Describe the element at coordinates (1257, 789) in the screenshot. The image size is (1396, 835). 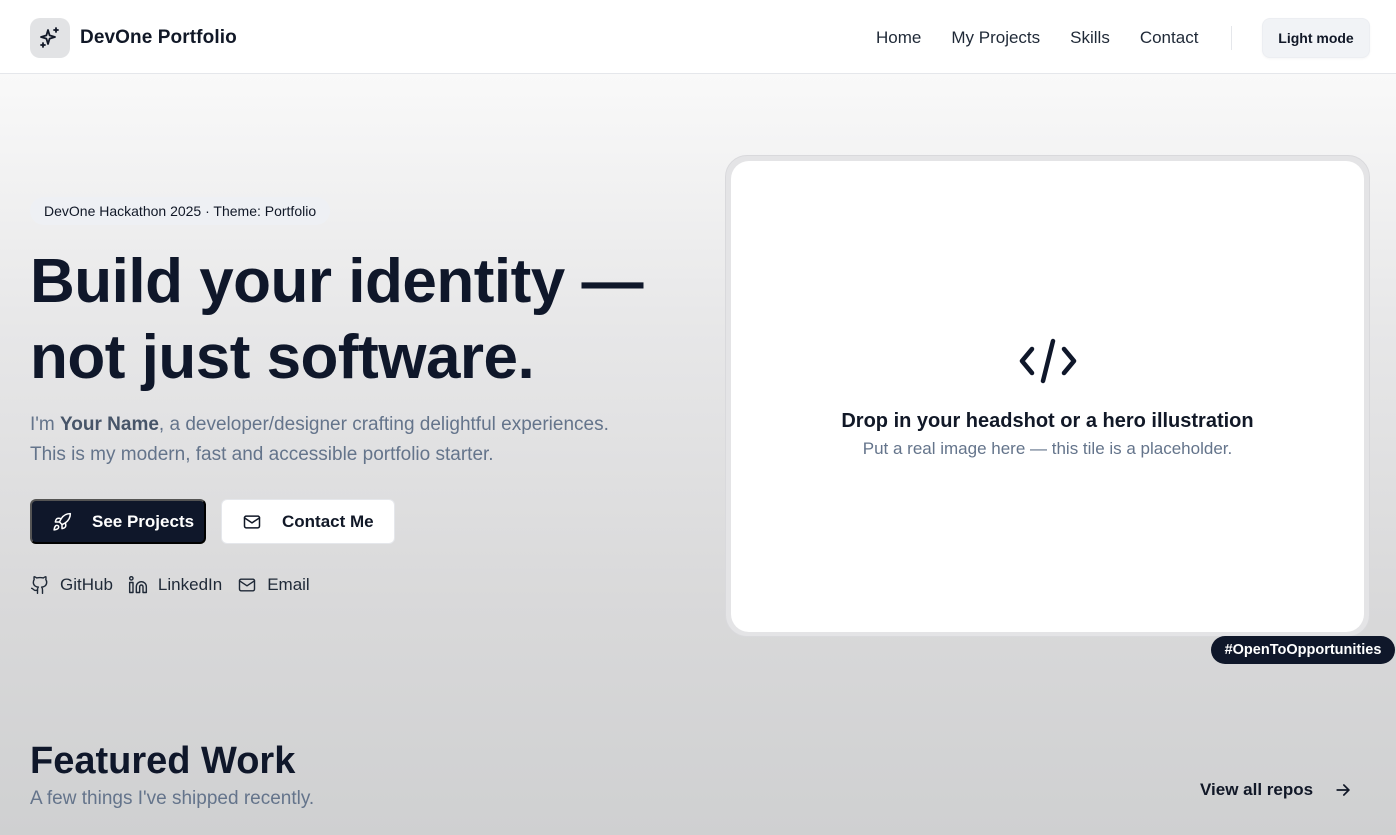
I see `view-all-label: View all repos` at that location.